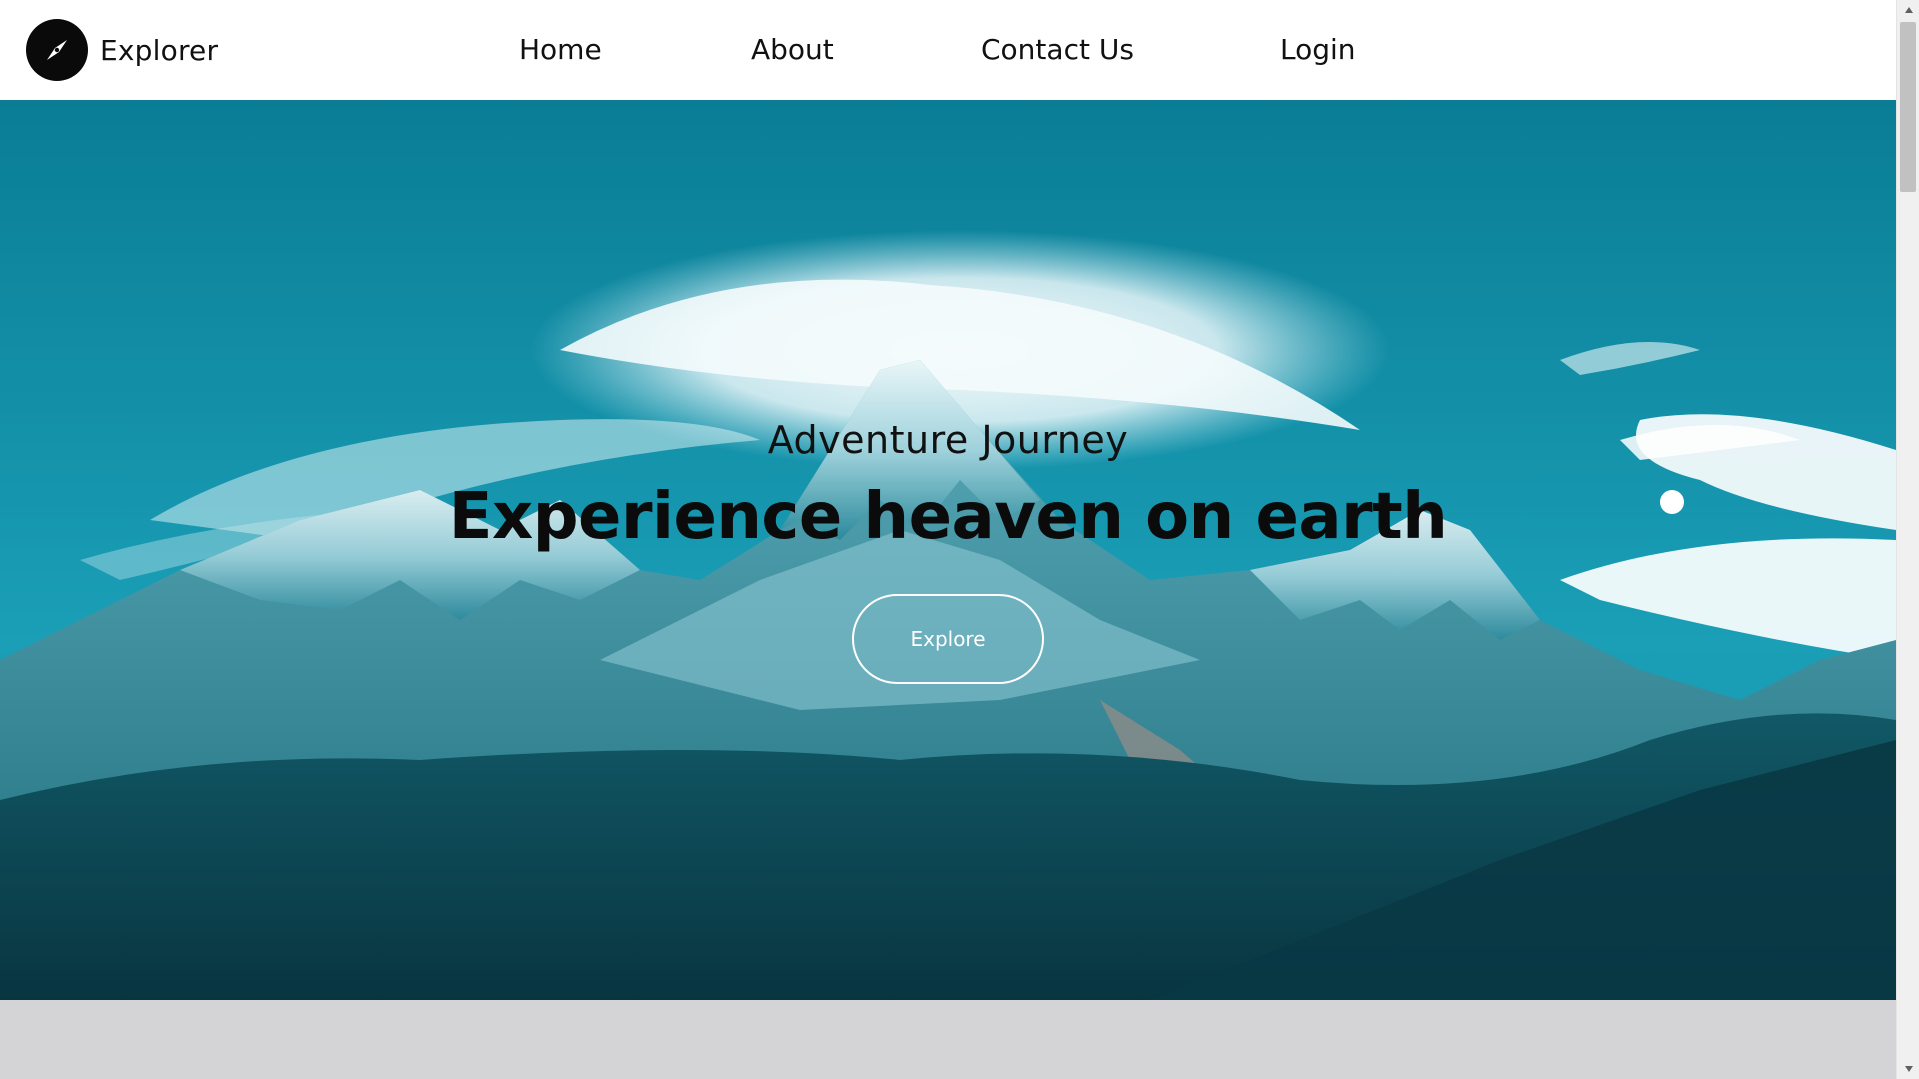  I want to click on compass-icon, so click(57, 50).